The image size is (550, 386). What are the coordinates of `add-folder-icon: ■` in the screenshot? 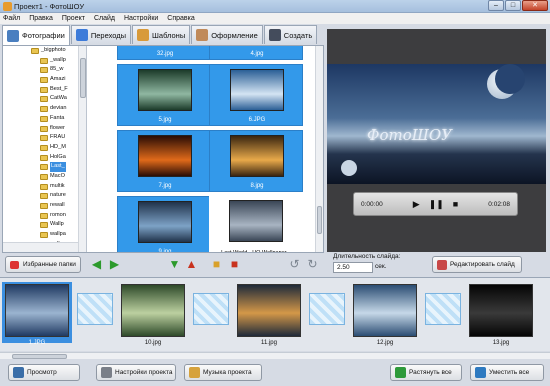 It's located at (216, 264).